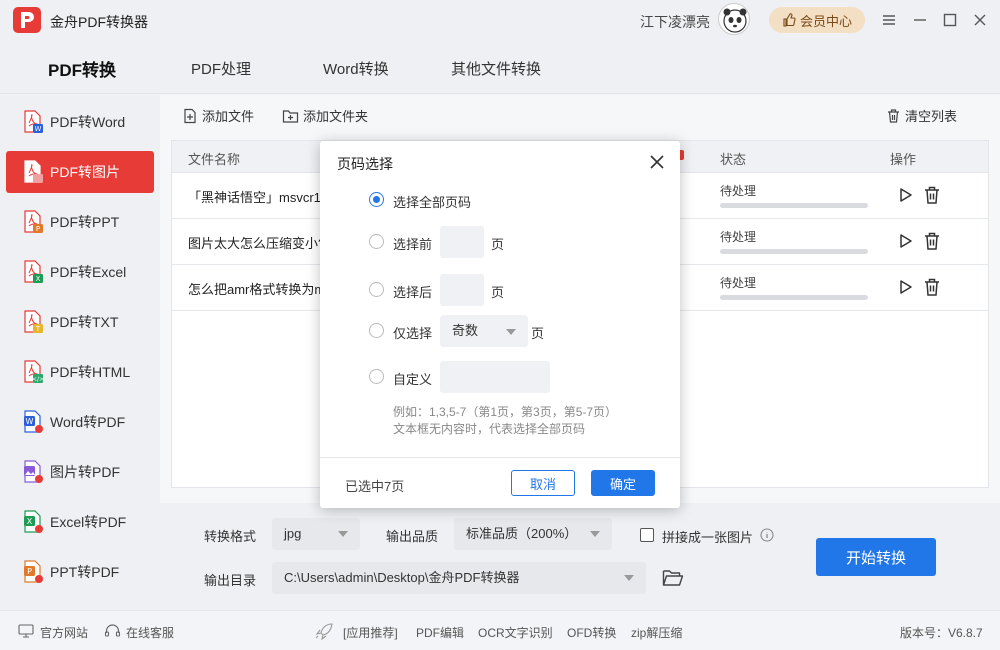 The height and width of the screenshot is (650, 1000). Describe the element at coordinates (413, 379) in the screenshot. I see `option-custom-label: 自定义` at that location.